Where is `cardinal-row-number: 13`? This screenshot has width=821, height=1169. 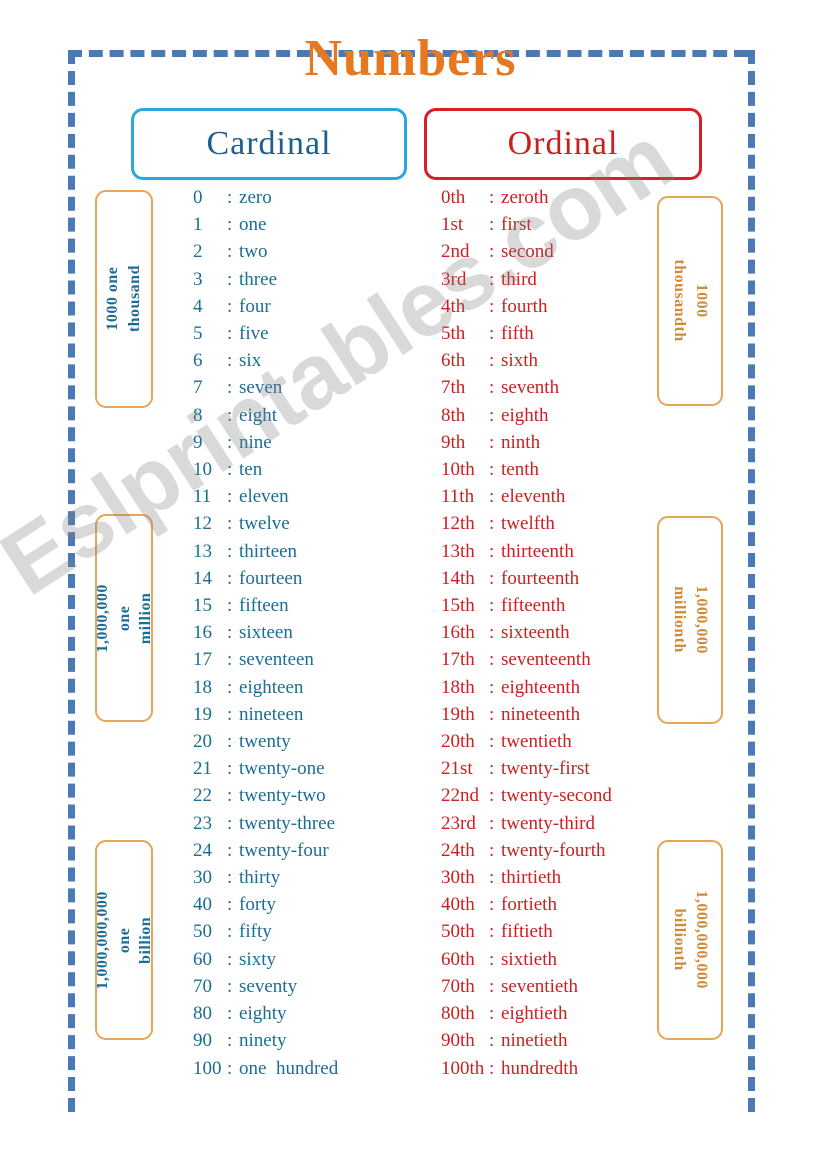 cardinal-row-number: 13 is located at coordinates (202, 551).